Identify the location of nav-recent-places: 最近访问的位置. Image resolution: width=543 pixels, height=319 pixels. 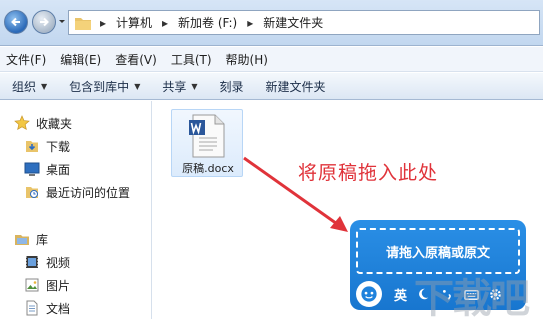
(77, 192).